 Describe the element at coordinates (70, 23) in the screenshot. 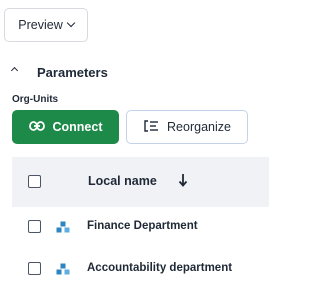

I see `chevron-down-icon` at that location.